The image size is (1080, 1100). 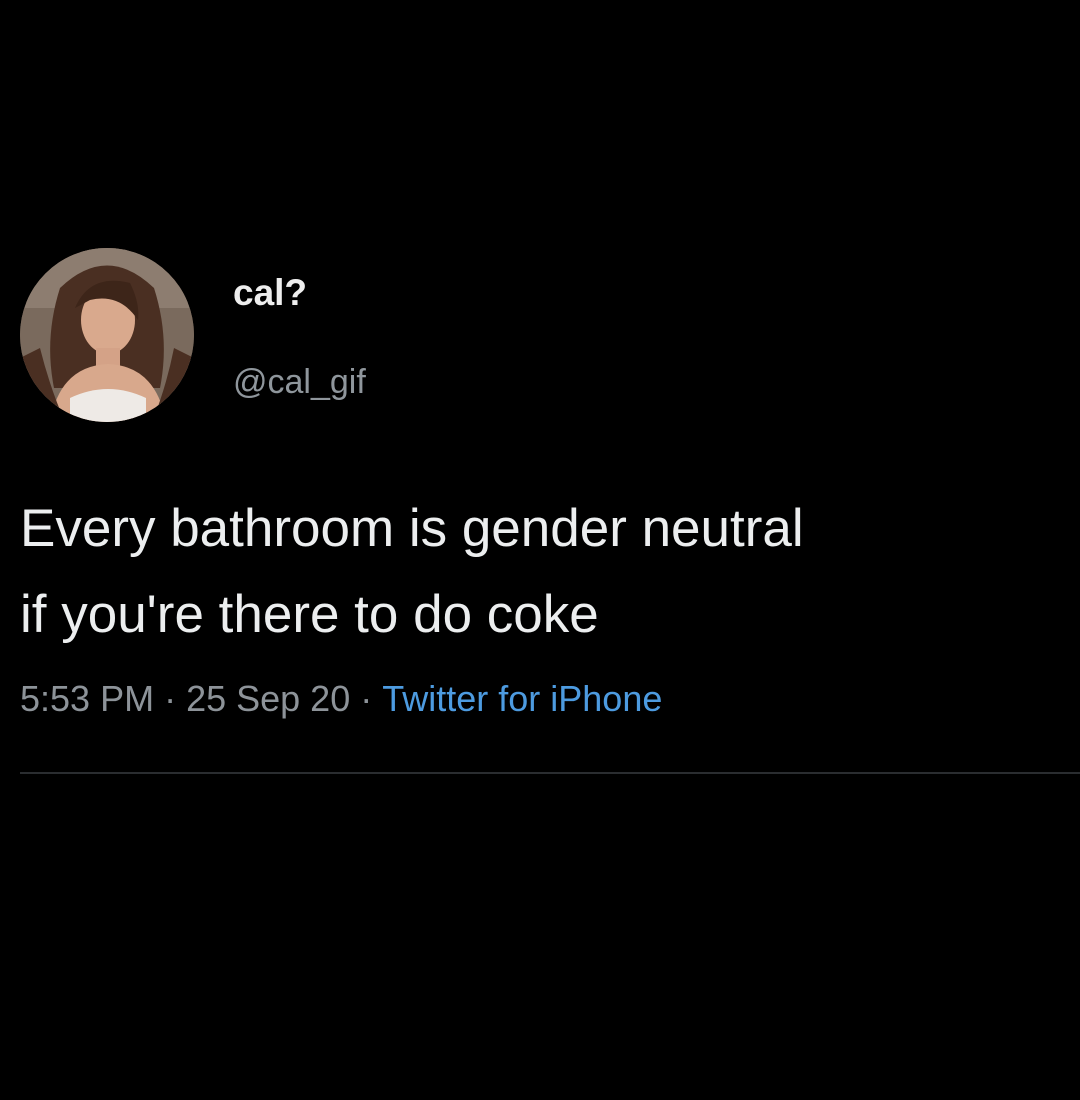 I want to click on user-handle: @cal_gif, so click(x=299, y=382).